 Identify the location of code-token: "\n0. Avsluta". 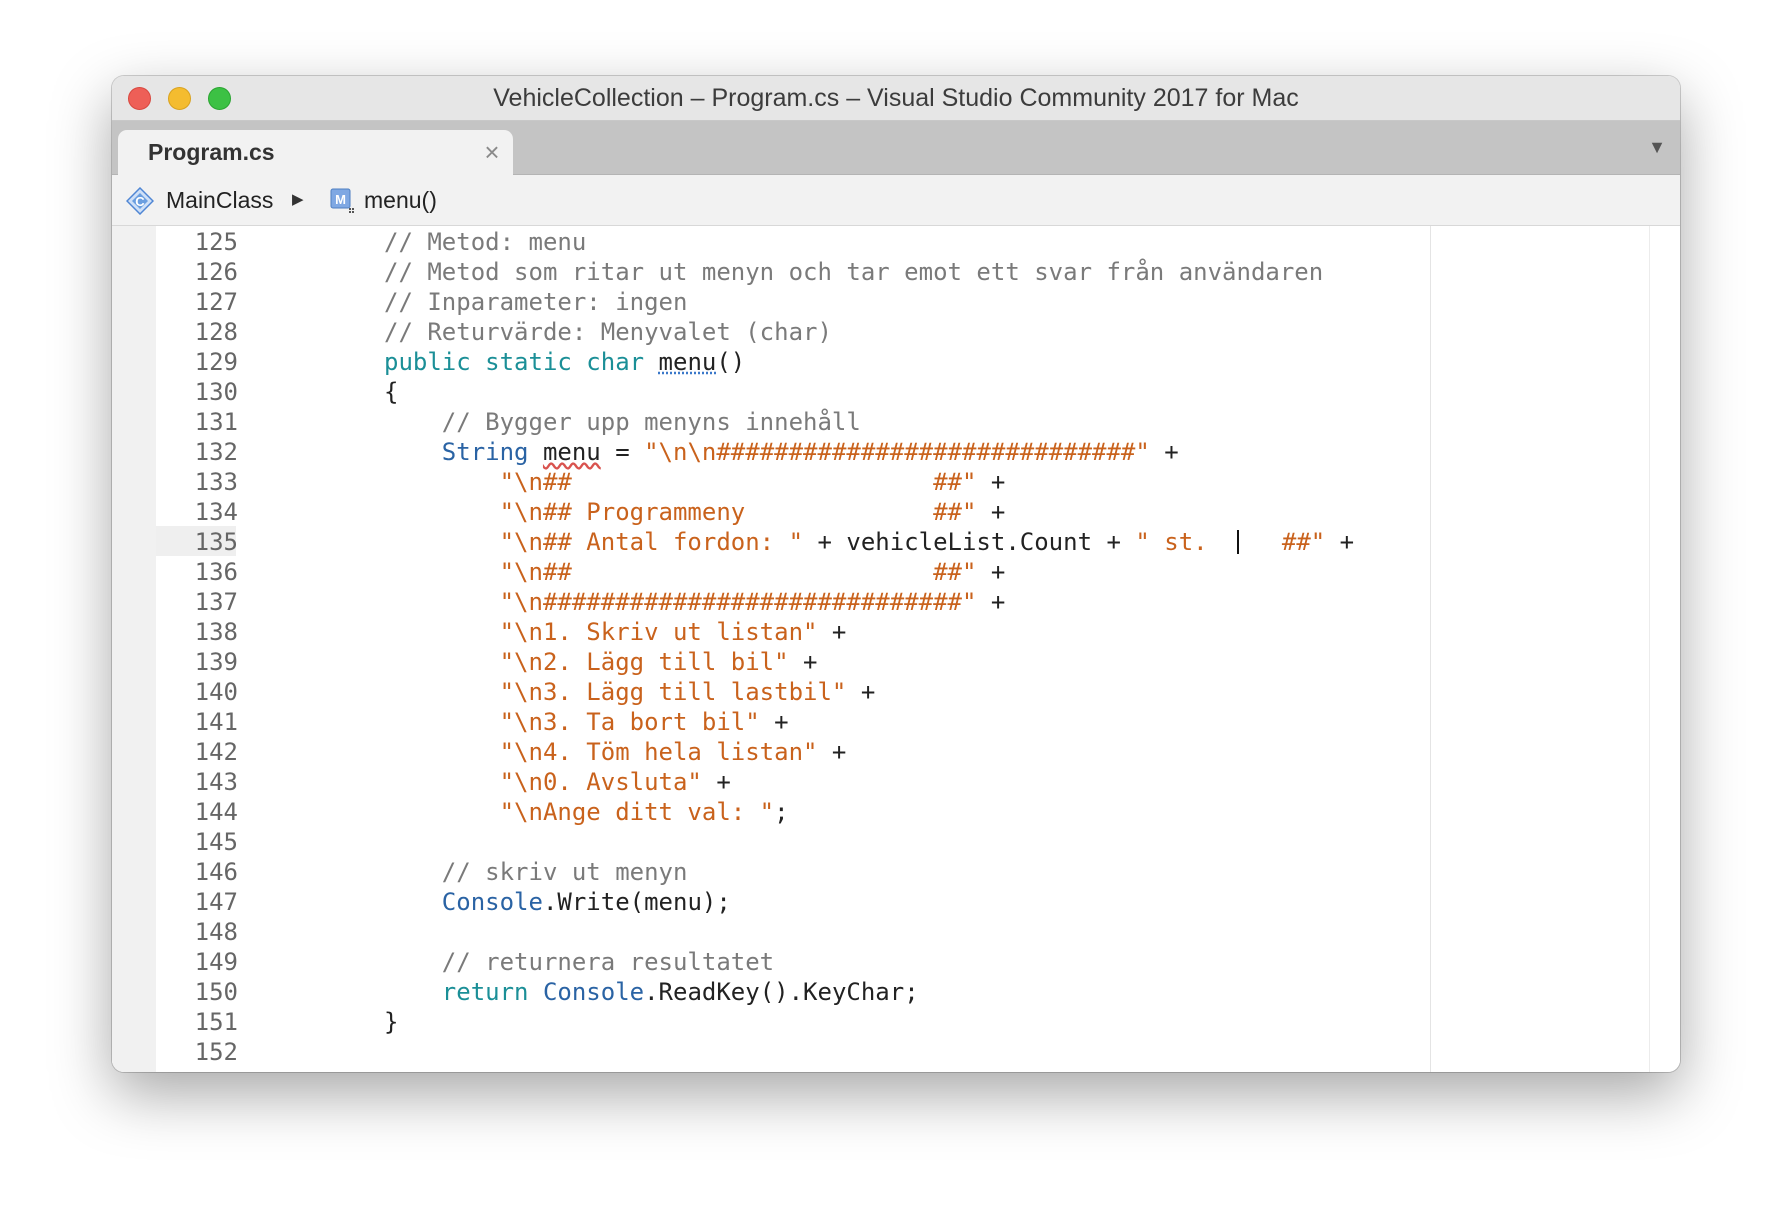
(600, 782).